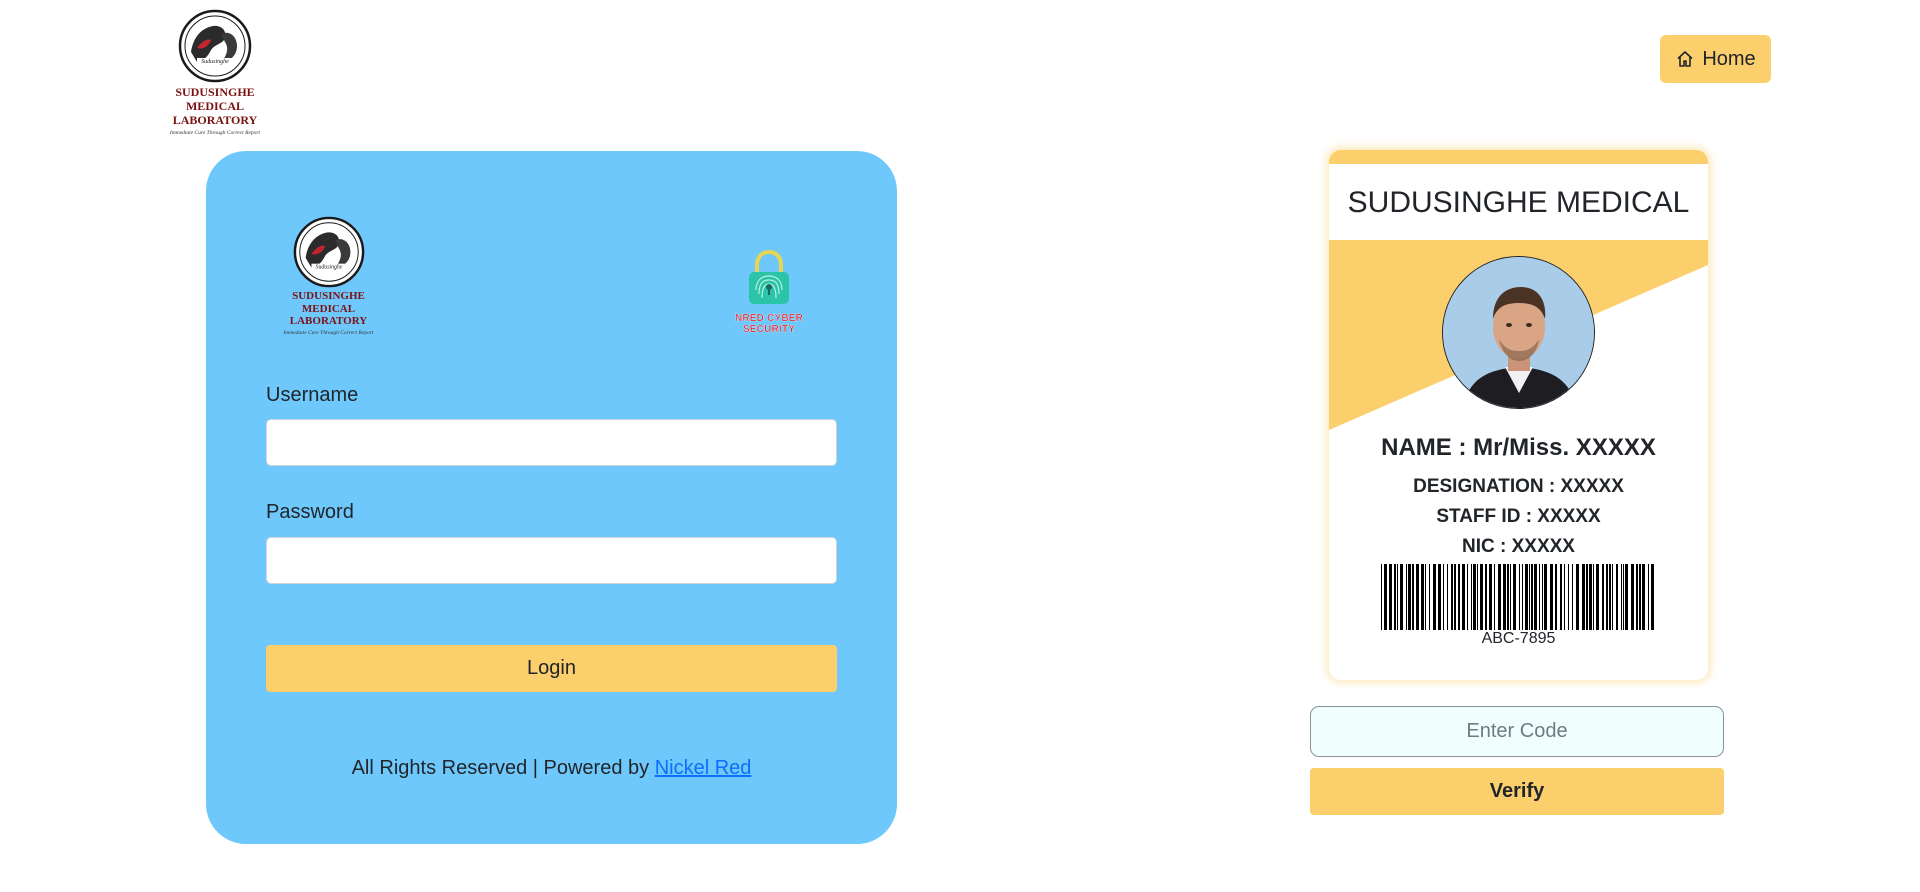  What do you see at coordinates (1518, 157) in the screenshot?
I see `card-top-bar` at bounding box center [1518, 157].